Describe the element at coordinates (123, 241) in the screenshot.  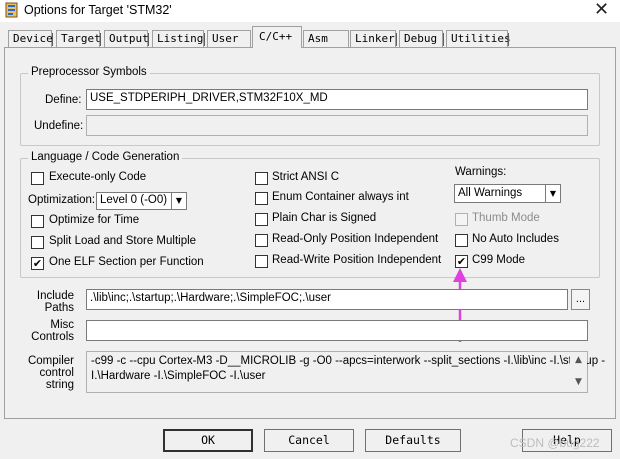
I see `split-load-label: Split Load and Store Multiple` at that location.